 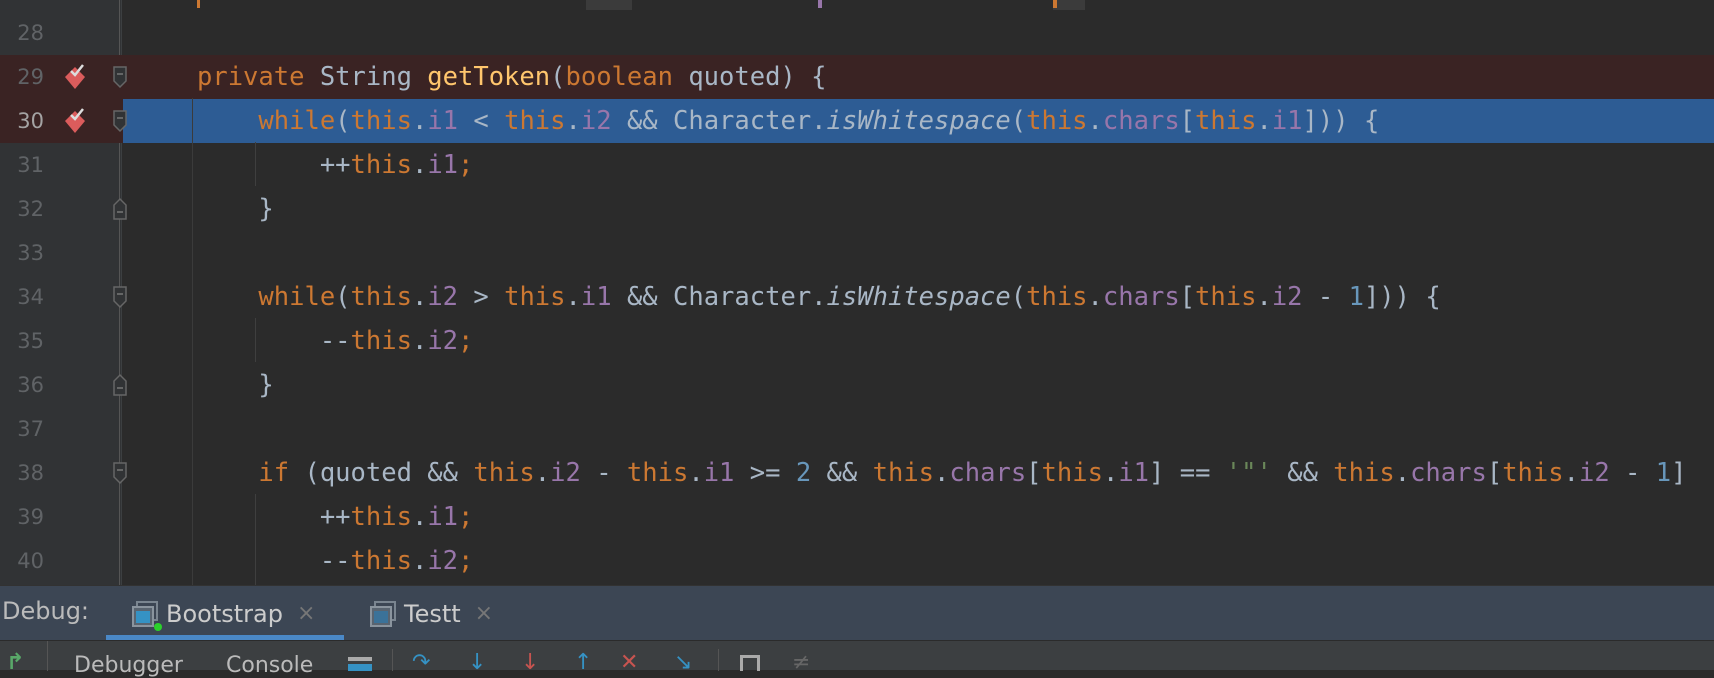 I want to click on code-line: 35 --this.i2;, so click(x=857, y=341).